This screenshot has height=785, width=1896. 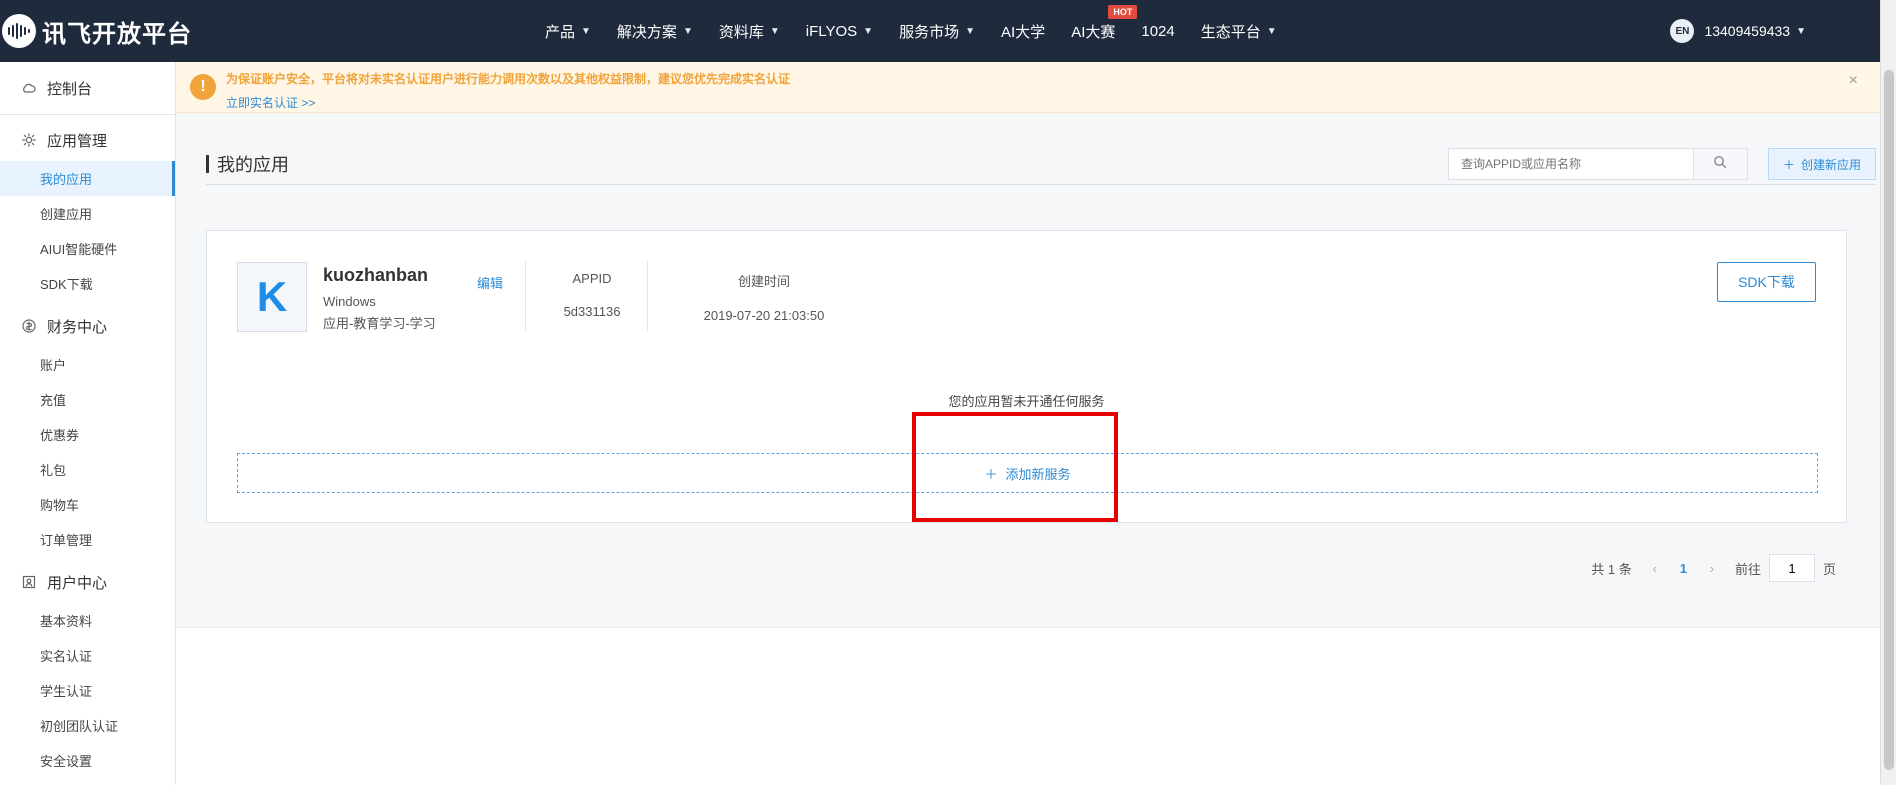 I want to click on nav-ecosystem: 生态平台 ▼, so click(x=1239, y=31).